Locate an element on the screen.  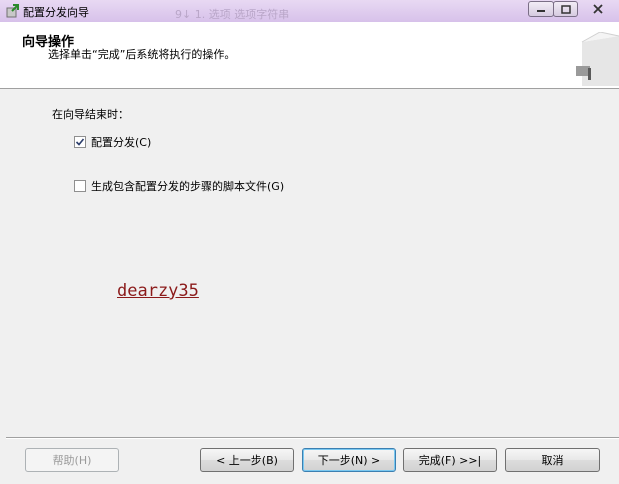
generate-script-label: 生成包含配置分发的步骤的脚本文件(G) is located at coordinates (188, 186).